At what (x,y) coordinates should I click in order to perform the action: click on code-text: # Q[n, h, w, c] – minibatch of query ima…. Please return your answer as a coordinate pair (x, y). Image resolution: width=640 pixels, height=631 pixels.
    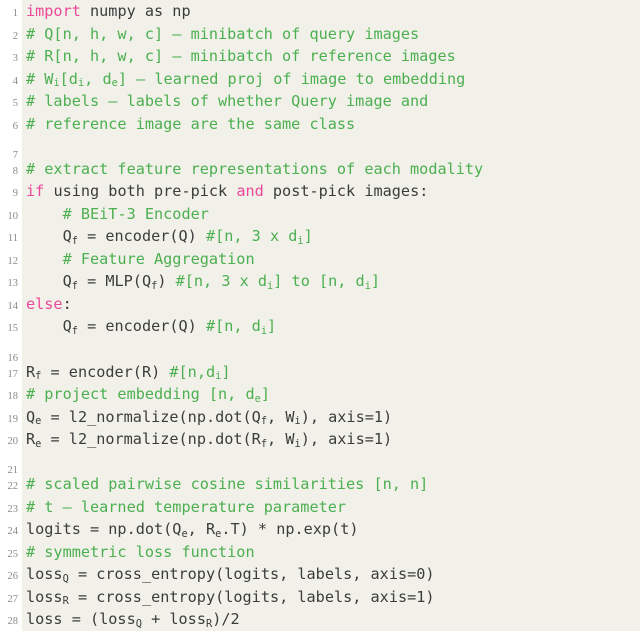
    Looking at the image, I should click on (331, 34).